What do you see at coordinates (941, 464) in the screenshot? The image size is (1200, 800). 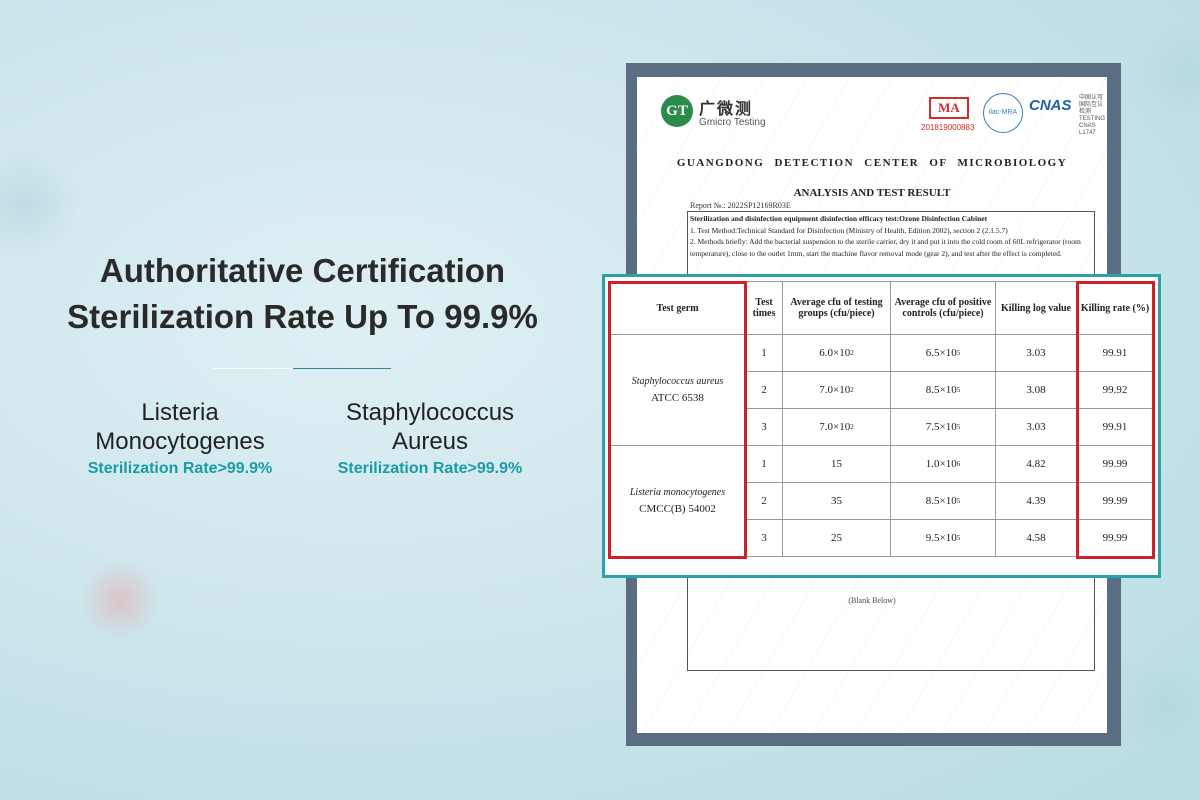 I see `base: 1.0×10` at bounding box center [941, 464].